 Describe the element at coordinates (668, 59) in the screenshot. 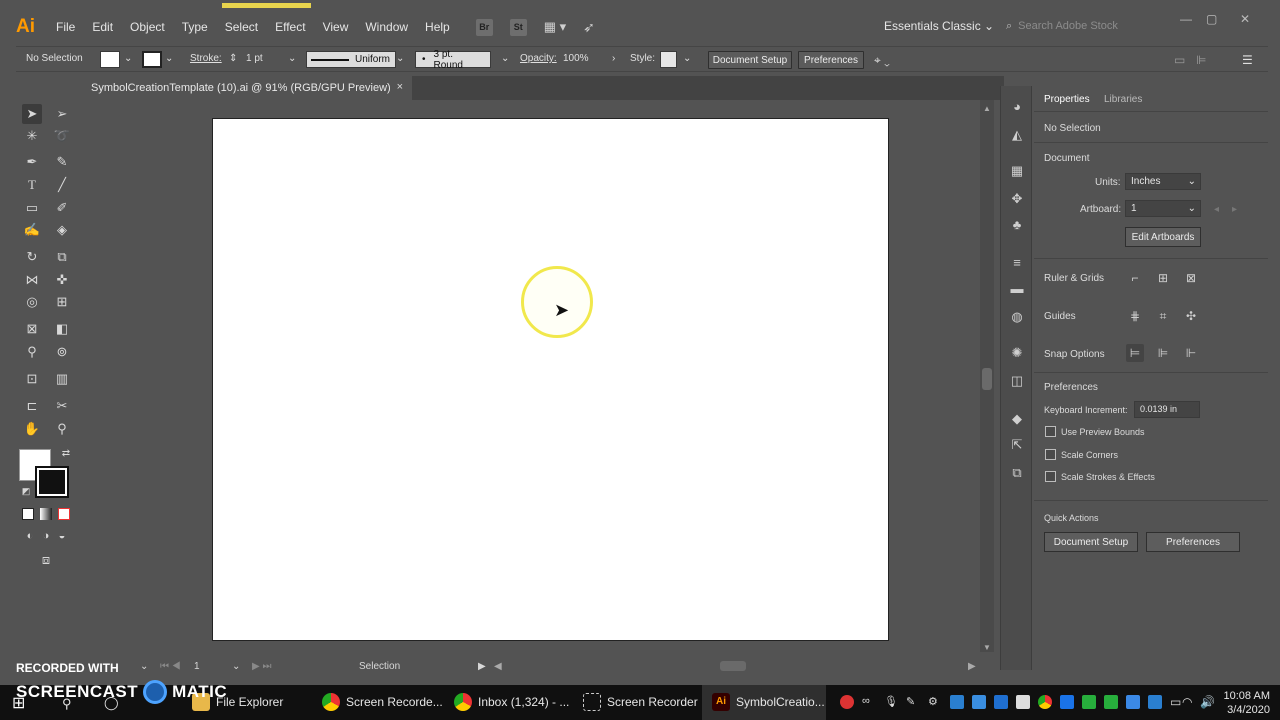

I see `graphic-style-swatch` at that location.